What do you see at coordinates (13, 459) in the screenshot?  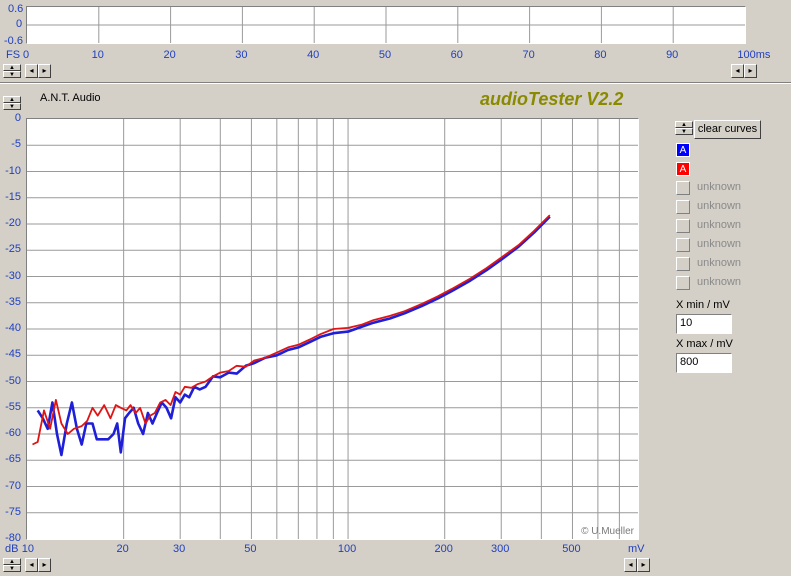 I see `y-tick-label: -65` at bounding box center [13, 459].